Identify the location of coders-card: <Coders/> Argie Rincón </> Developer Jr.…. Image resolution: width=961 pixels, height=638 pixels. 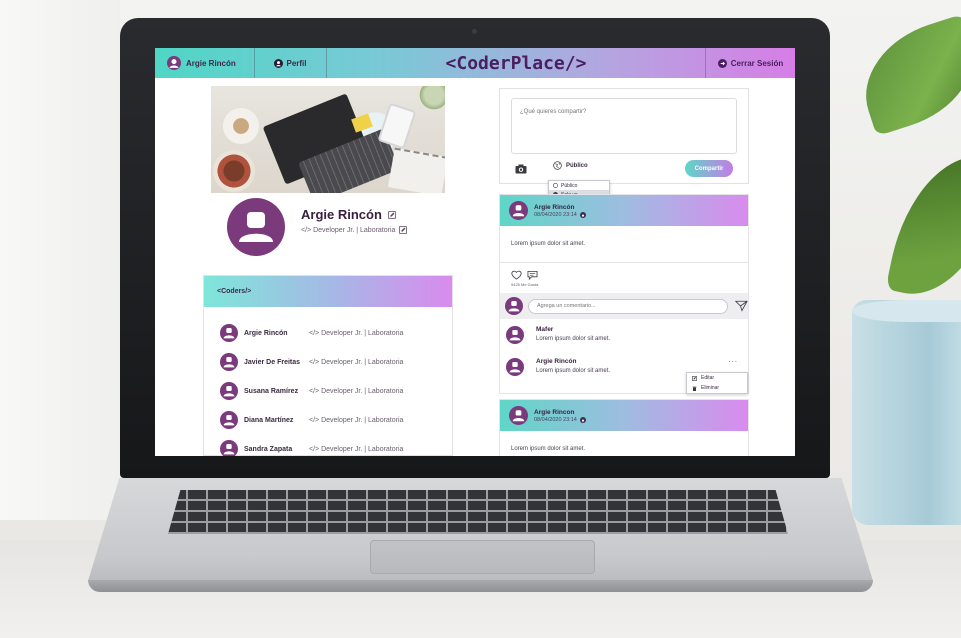
(328, 365).